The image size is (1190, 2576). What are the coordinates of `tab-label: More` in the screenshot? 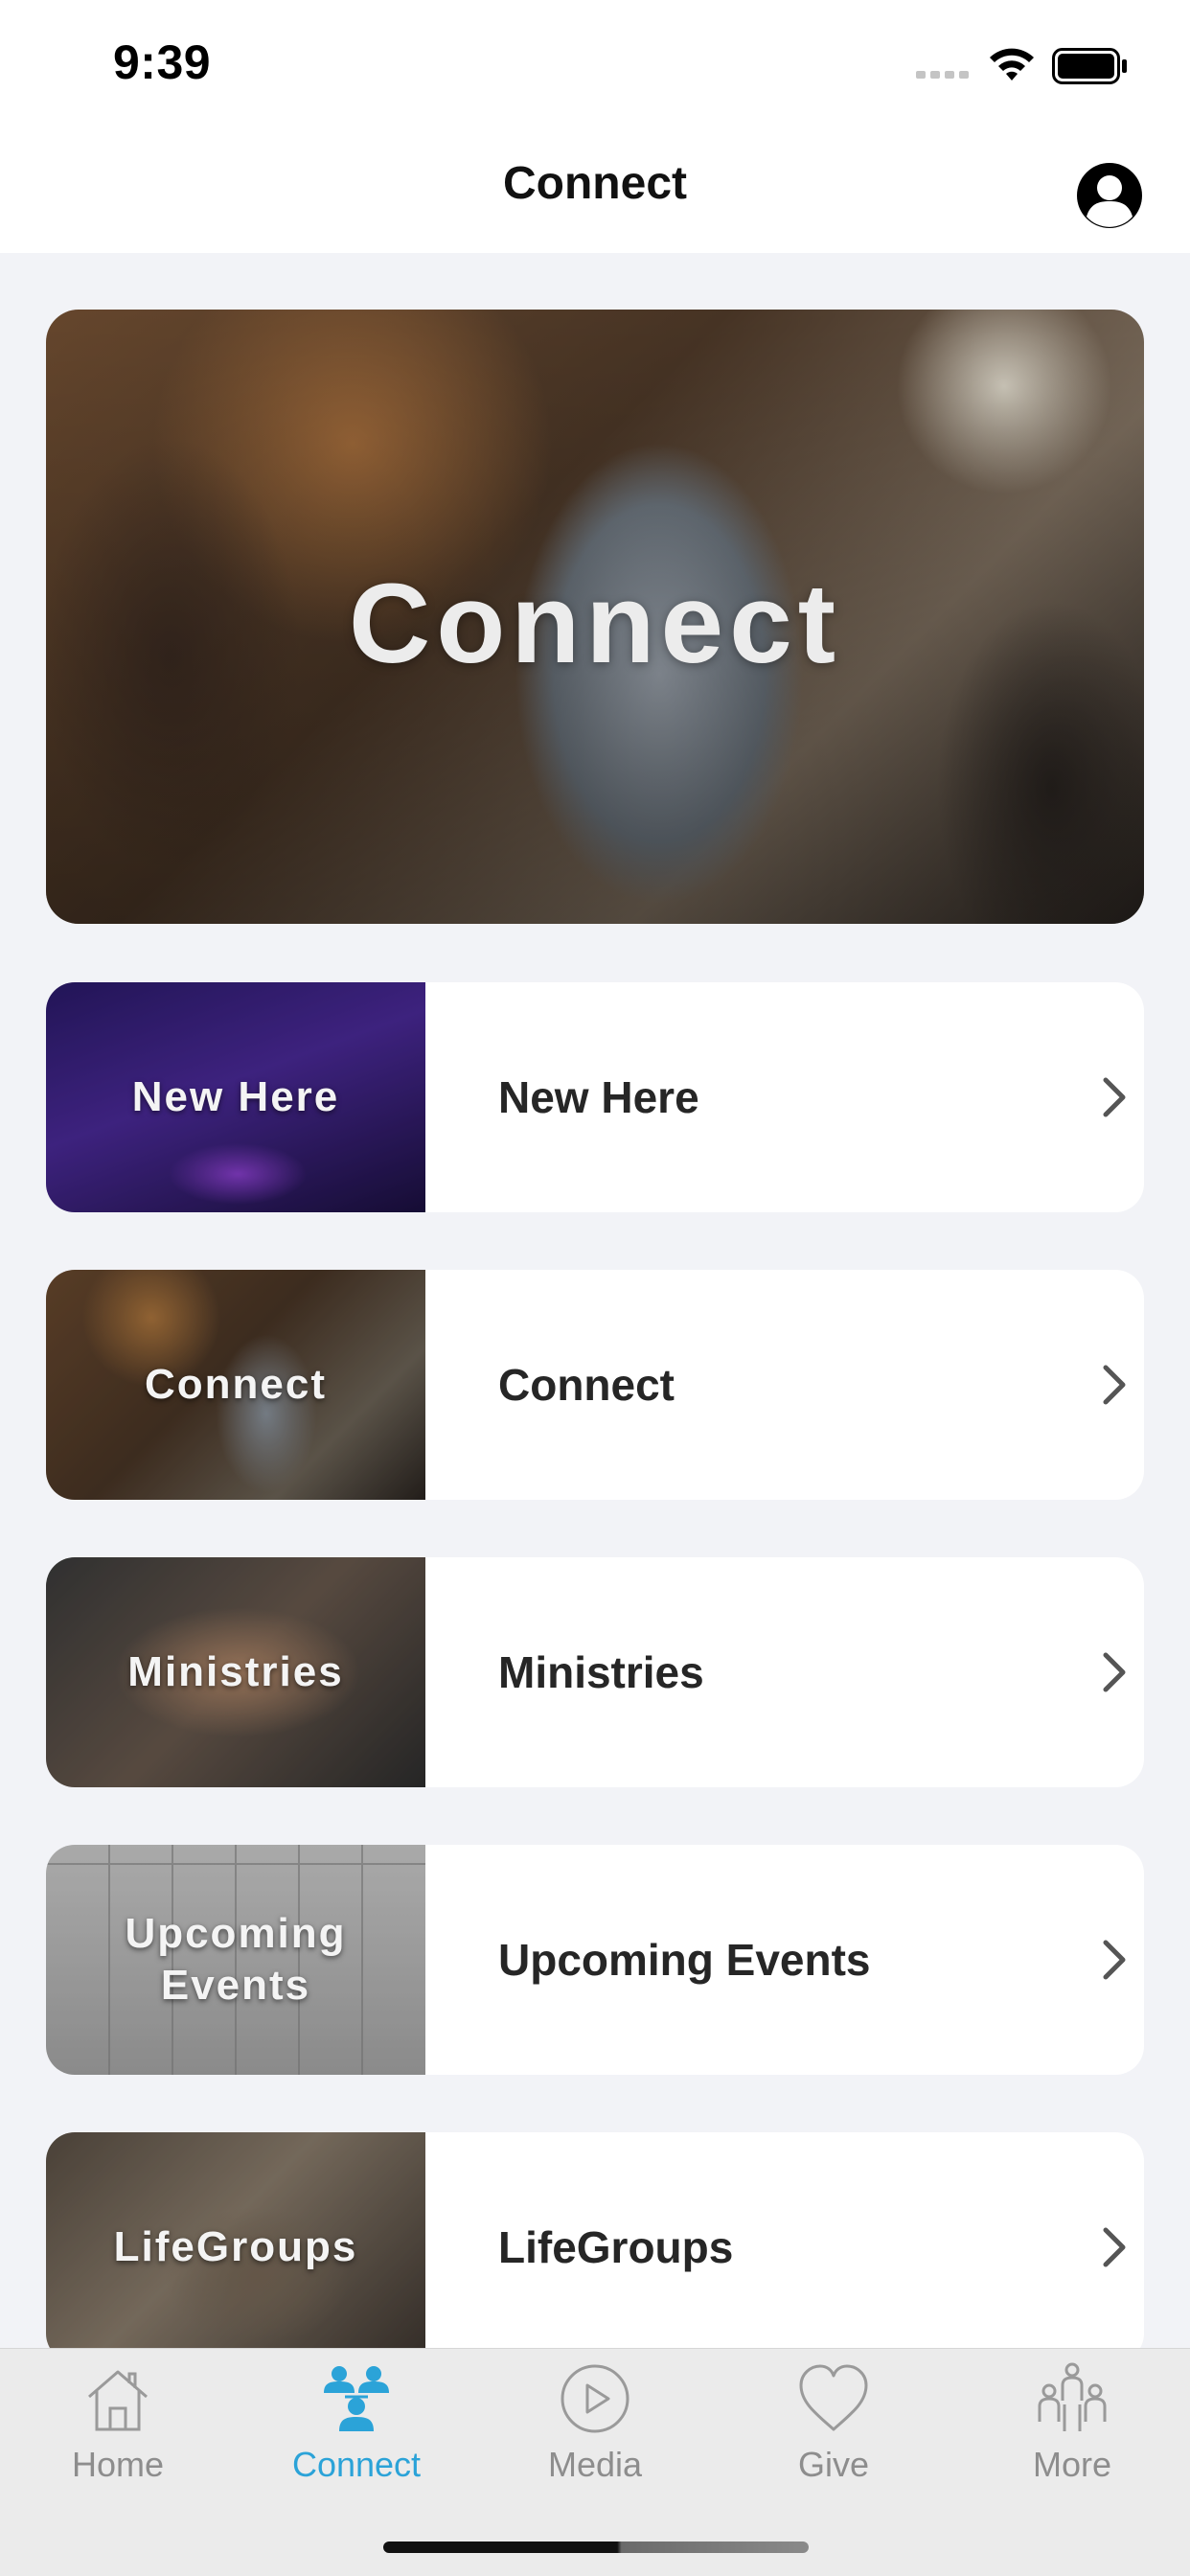 It's located at (1072, 2464).